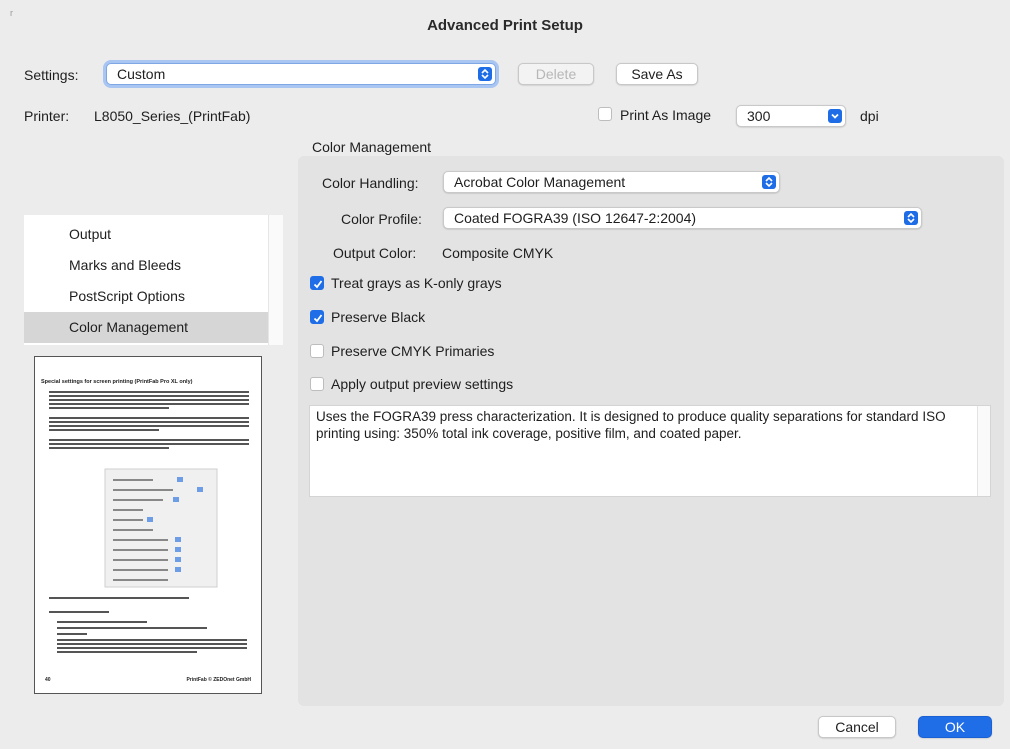 This screenshot has width=1010, height=749. I want to click on color-profile-value: Coated FOGRA39 (ISO 12647-2:2004), so click(575, 218).